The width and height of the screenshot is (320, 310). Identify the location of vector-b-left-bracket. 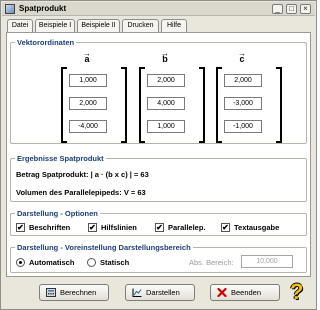
(142, 105).